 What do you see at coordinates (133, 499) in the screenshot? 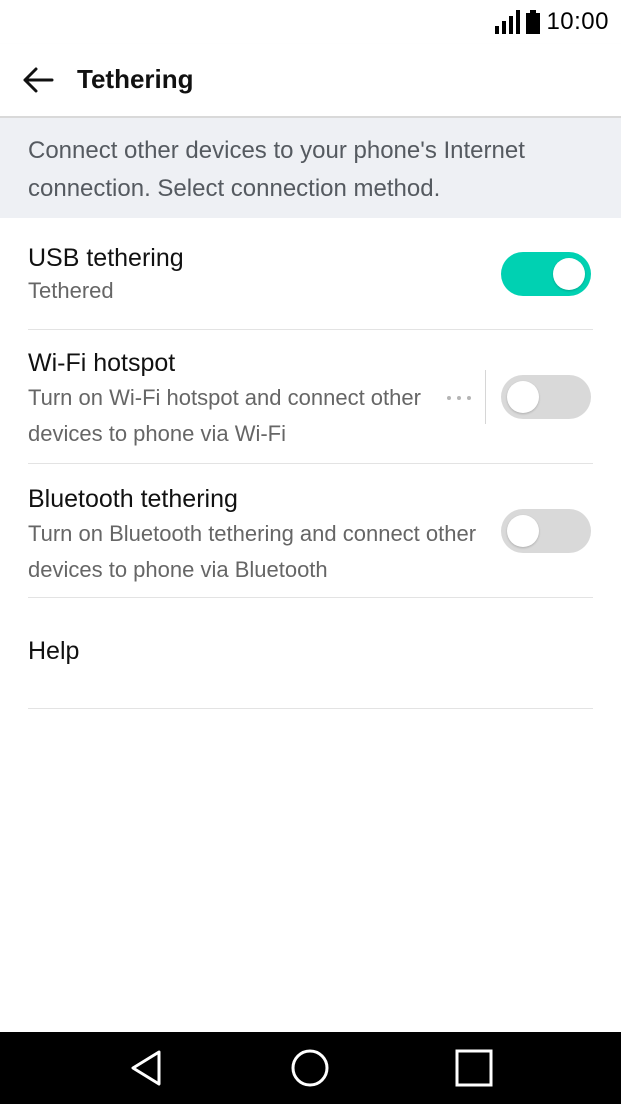
I see `bluetooth-tethering-title: Bluetooth tethering` at bounding box center [133, 499].